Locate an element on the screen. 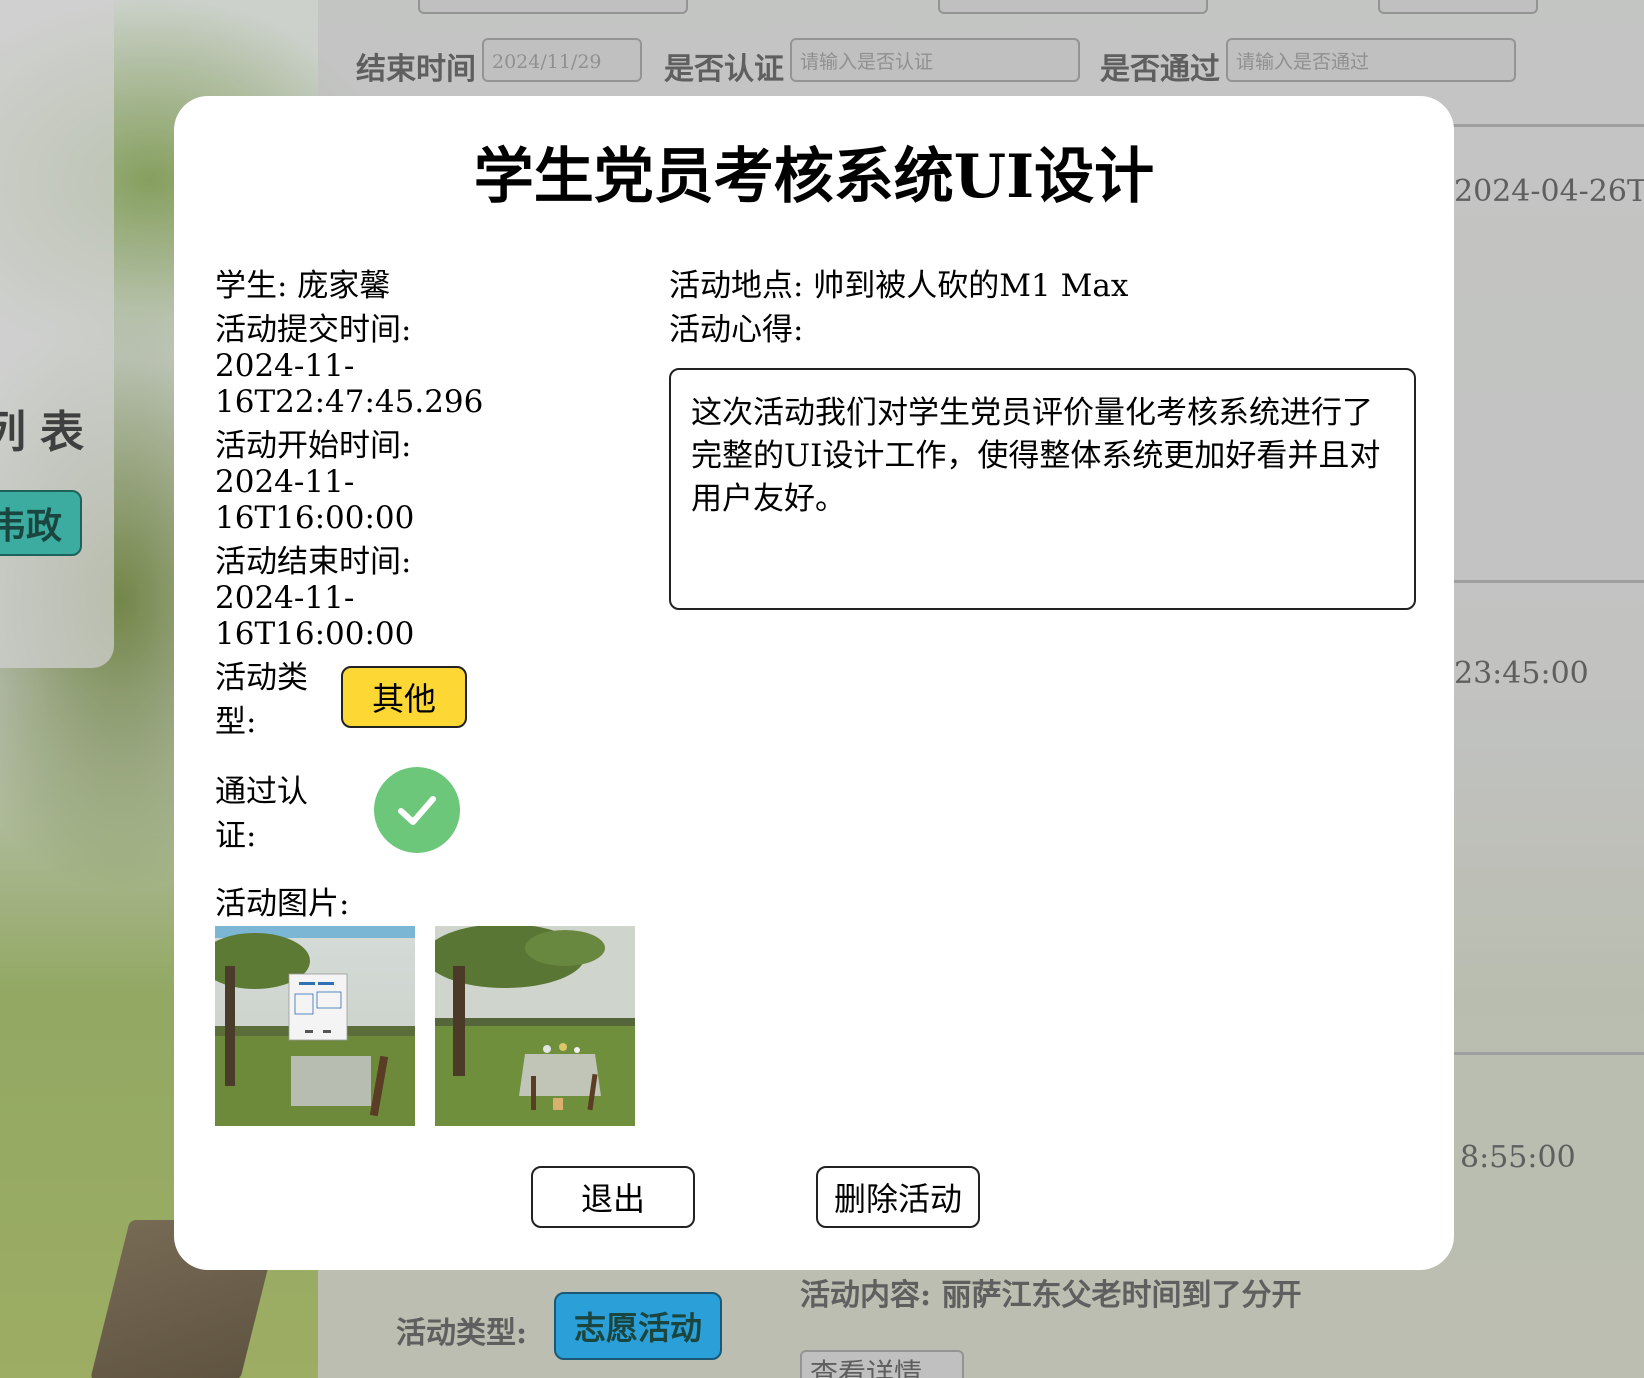 This screenshot has height=1378, width=1644. checkmark-icon is located at coordinates (417, 810).